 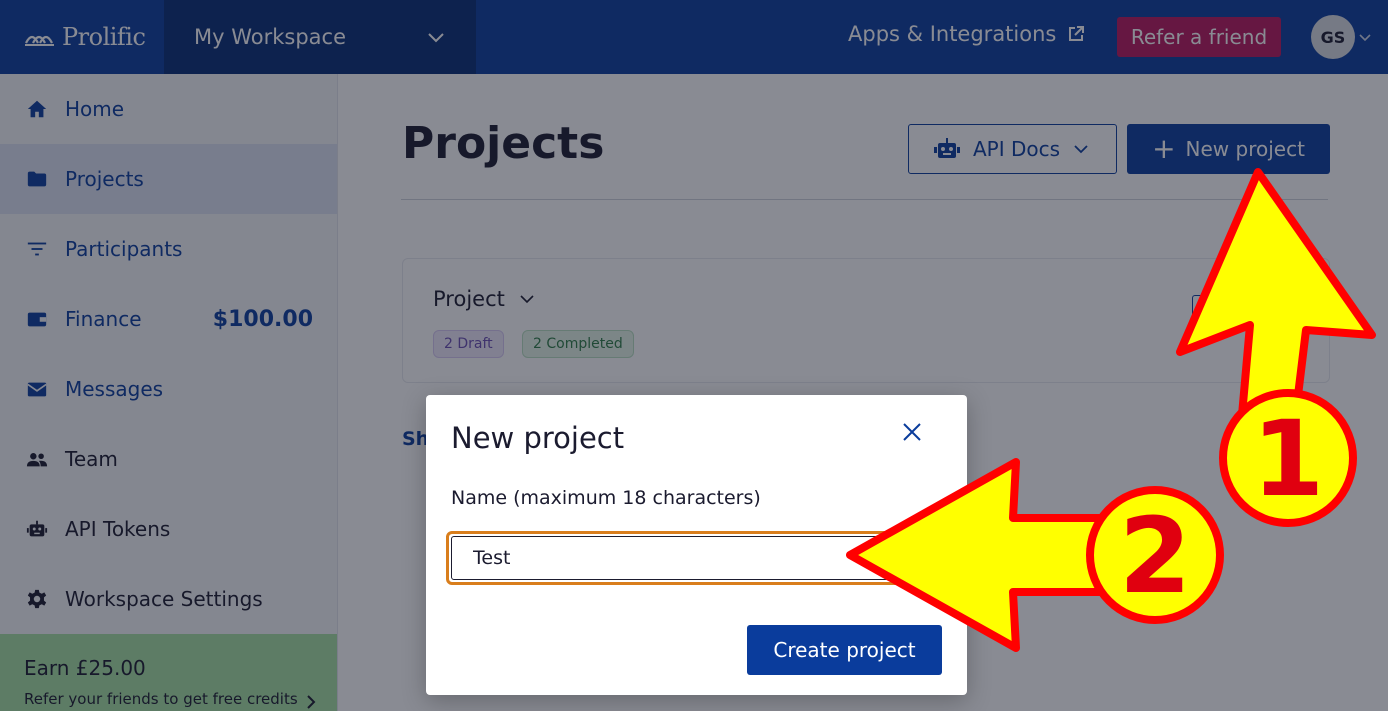 What do you see at coordinates (606, 498) in the screenshot?
I see `name-field-label: Name (maximum 18 characters)` at bounding box center [606, 498].